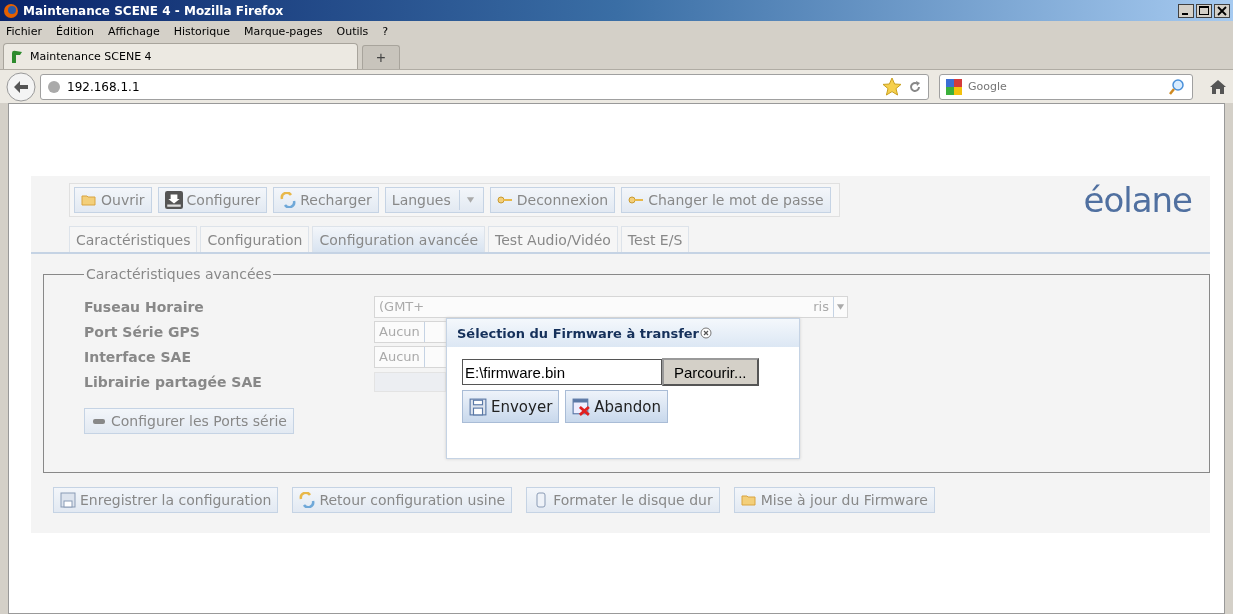 The height and width of the screenshot is (614, 1233). What do you see at coordinates (202, 31) in the screenshot?
I see `menu-item: Historique` at bounding box center [202, 31].